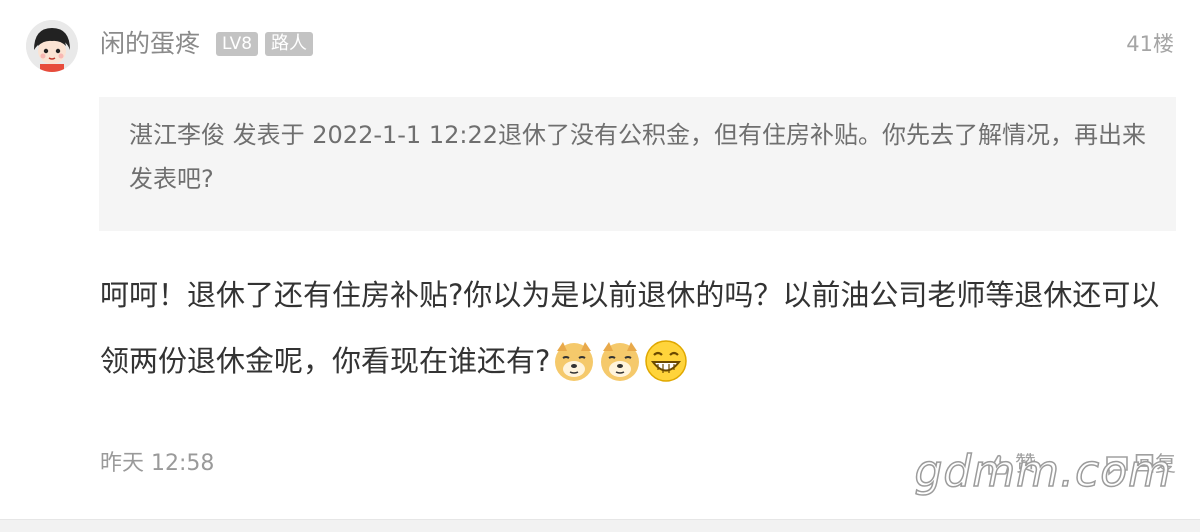 The width and height of the screenshot is (1200, 532). Describe the element at coordinates (237, 44) in the screenshot. I see `level-badge: LV8` at that location.